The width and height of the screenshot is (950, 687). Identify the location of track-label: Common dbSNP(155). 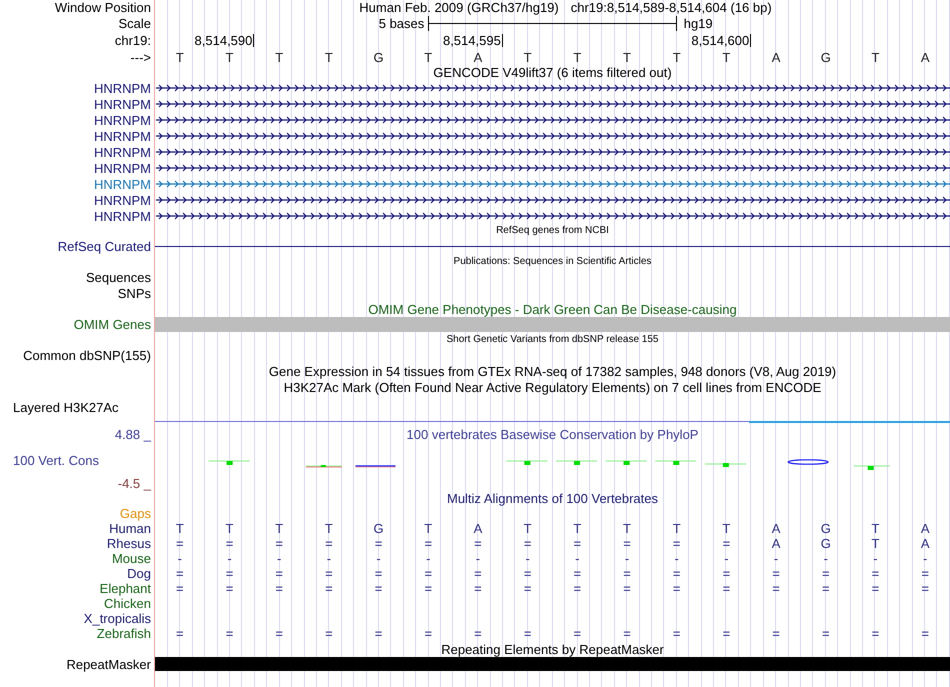
(87, 355).